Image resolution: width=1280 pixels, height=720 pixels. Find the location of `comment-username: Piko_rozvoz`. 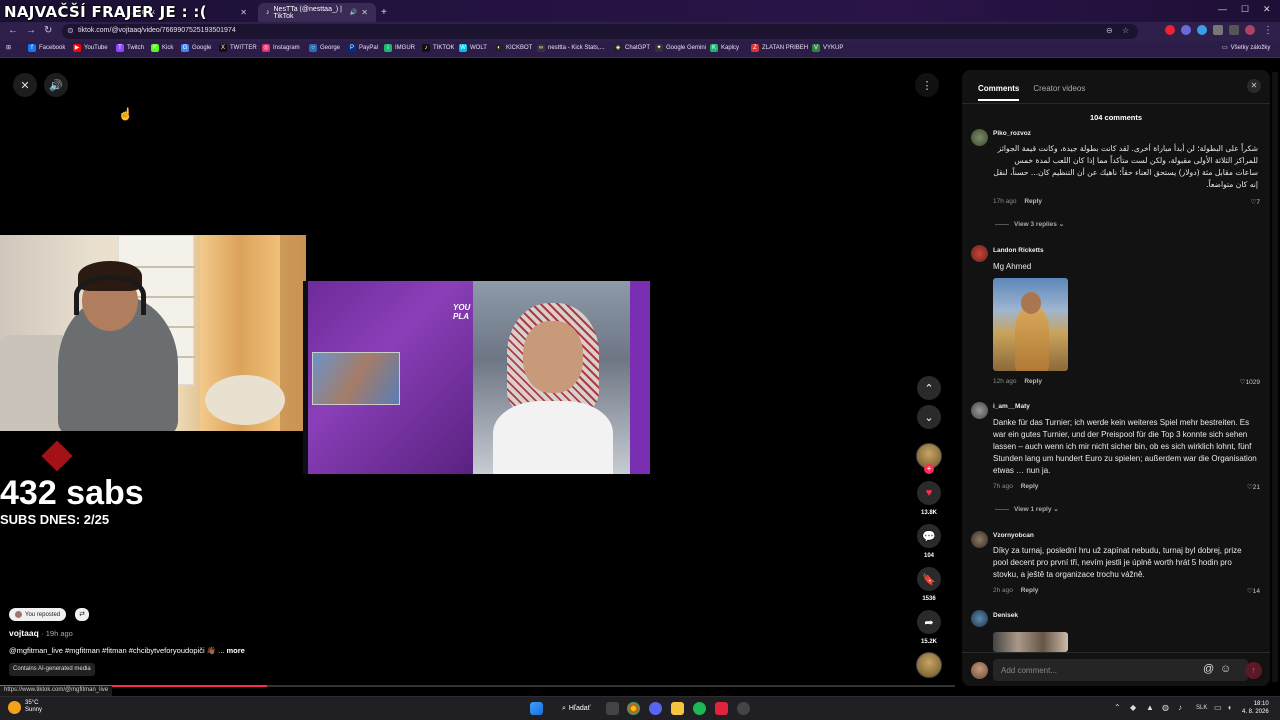

comment-username: Piko_rozvoz is located at coordinates (1012, 133).